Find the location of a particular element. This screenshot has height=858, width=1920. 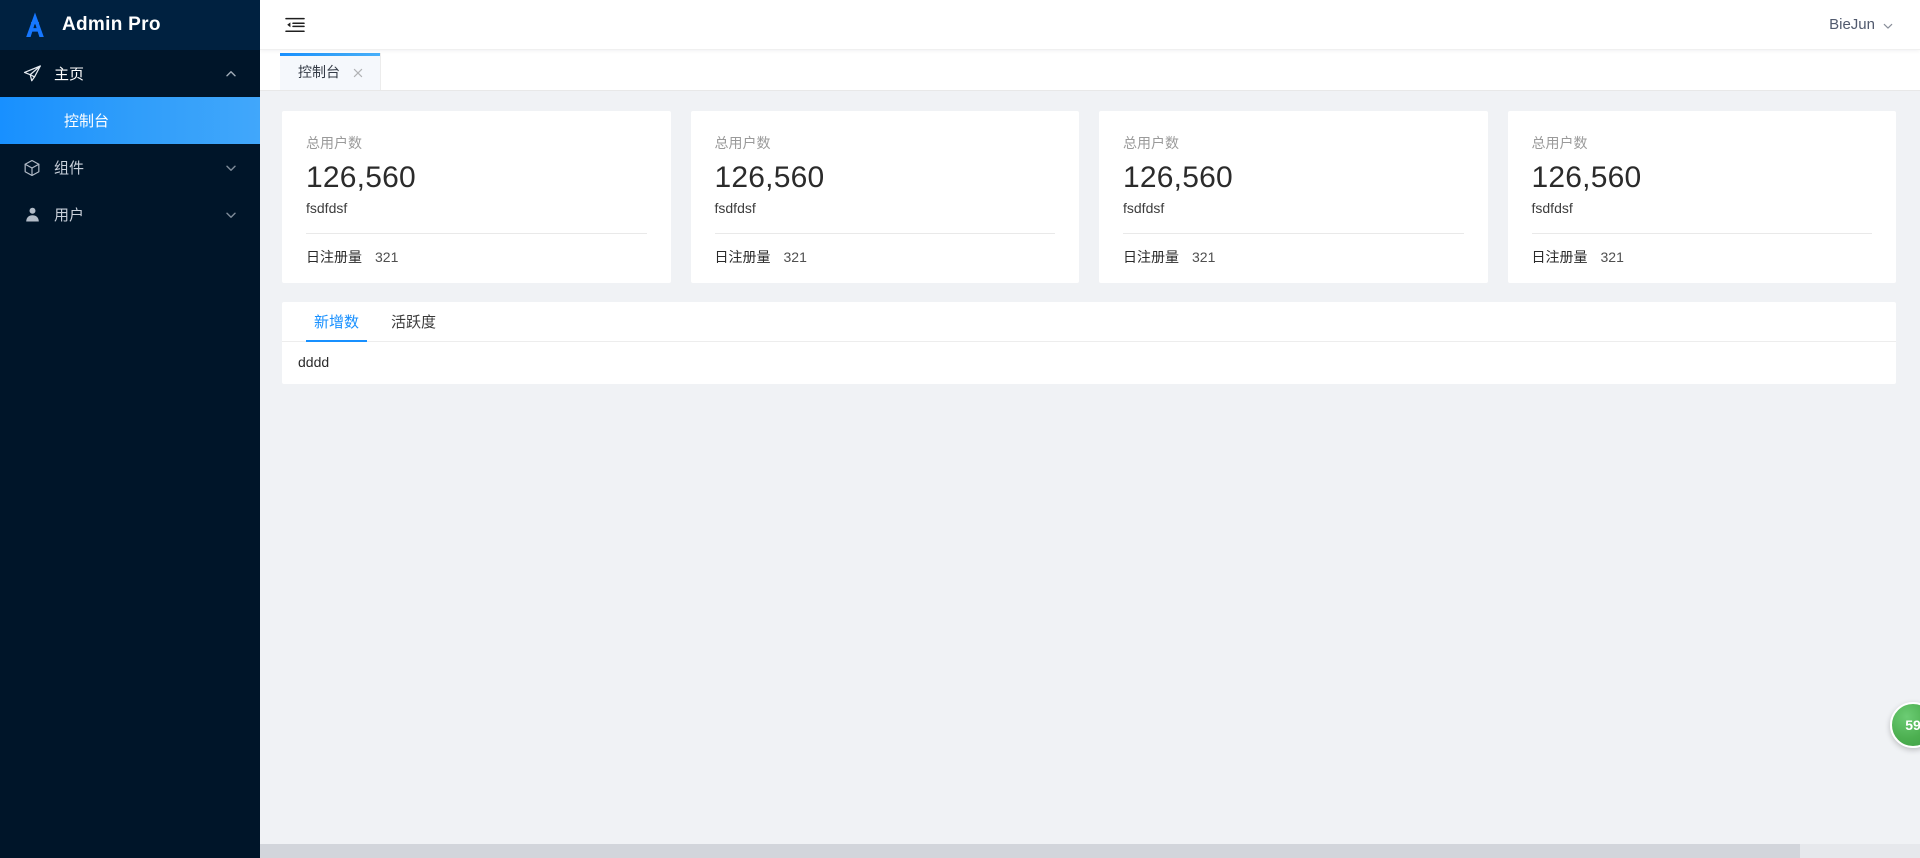

chevron-up-icon is located at coordinates (231, 74).